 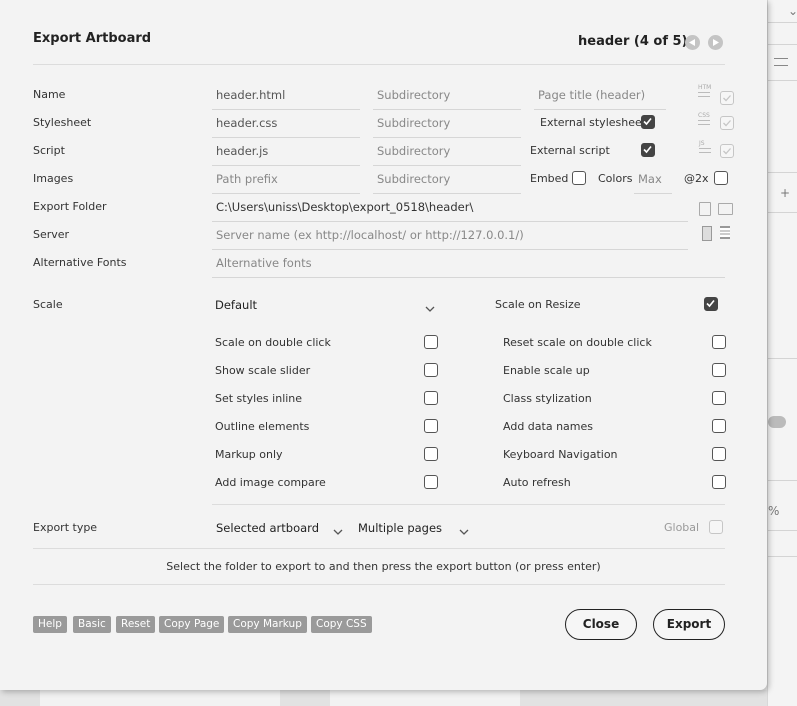 What do you see at coordinates (719, 398) in the screenshot?
I see `class-stylization-checkbox` at bounding box center [719, 398].